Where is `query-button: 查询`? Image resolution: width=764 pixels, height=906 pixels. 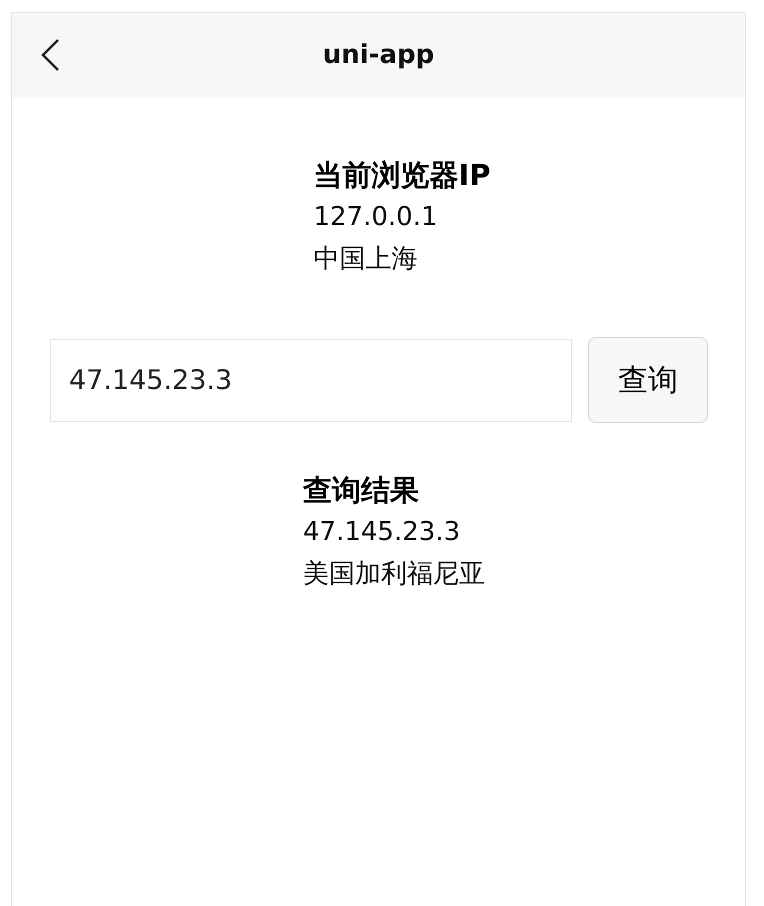 query-button: 查询 is located at coordinates (648, 380).